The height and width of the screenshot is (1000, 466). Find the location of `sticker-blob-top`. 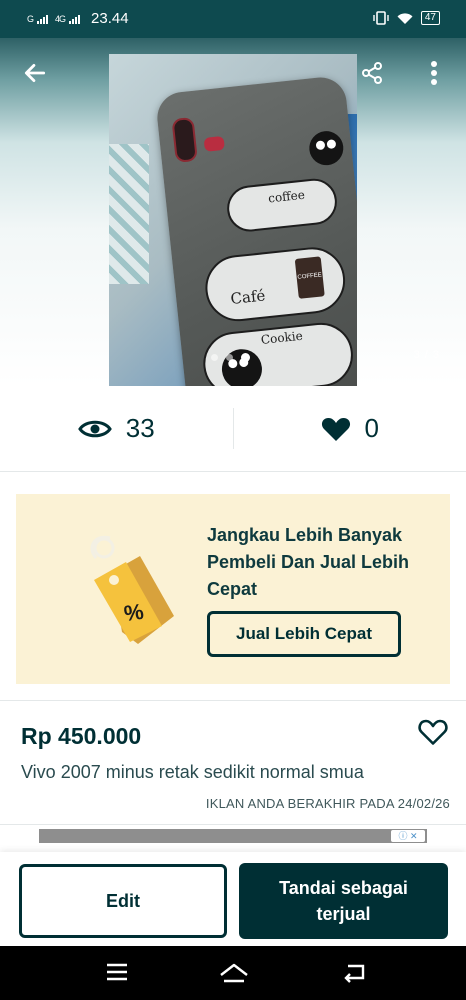

sticker-blob-top is located at coordinates (326, 148).